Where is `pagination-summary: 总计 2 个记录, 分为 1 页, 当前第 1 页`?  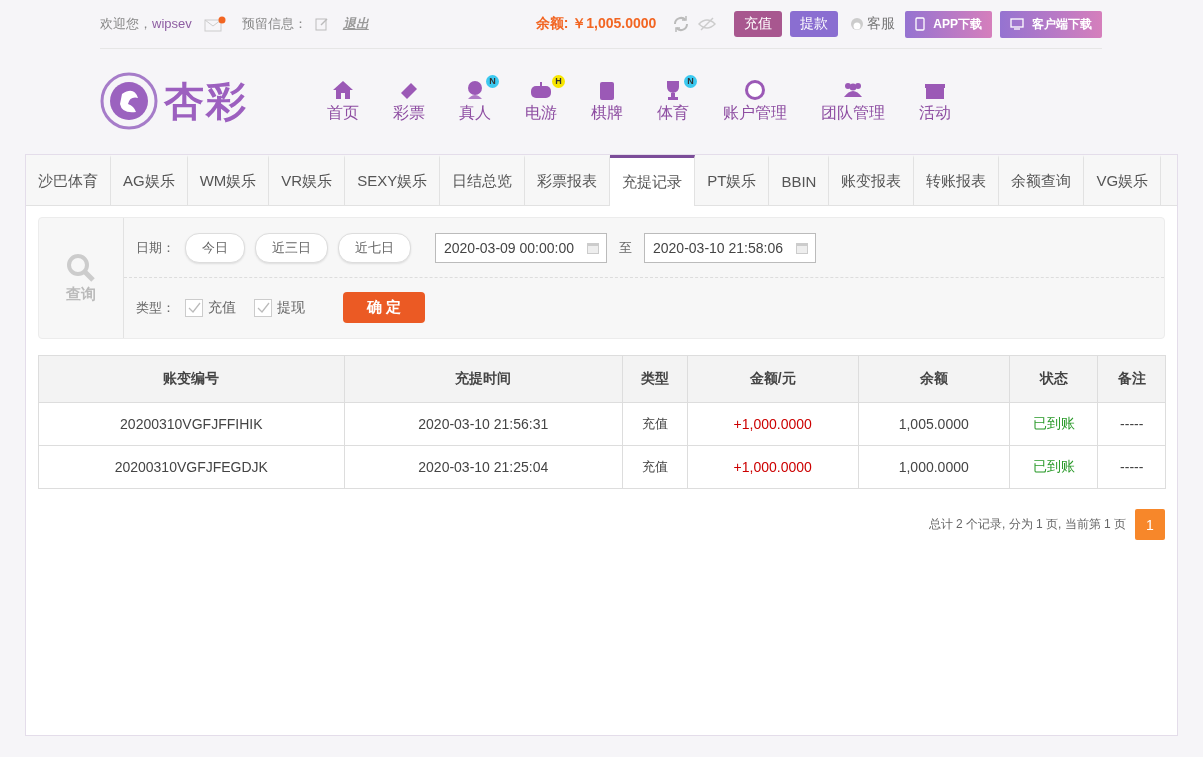 pagination-summary: 总计 2 个记录, 分为 1 页, 当前第 1 页 is located at coordinates (1027, 524).